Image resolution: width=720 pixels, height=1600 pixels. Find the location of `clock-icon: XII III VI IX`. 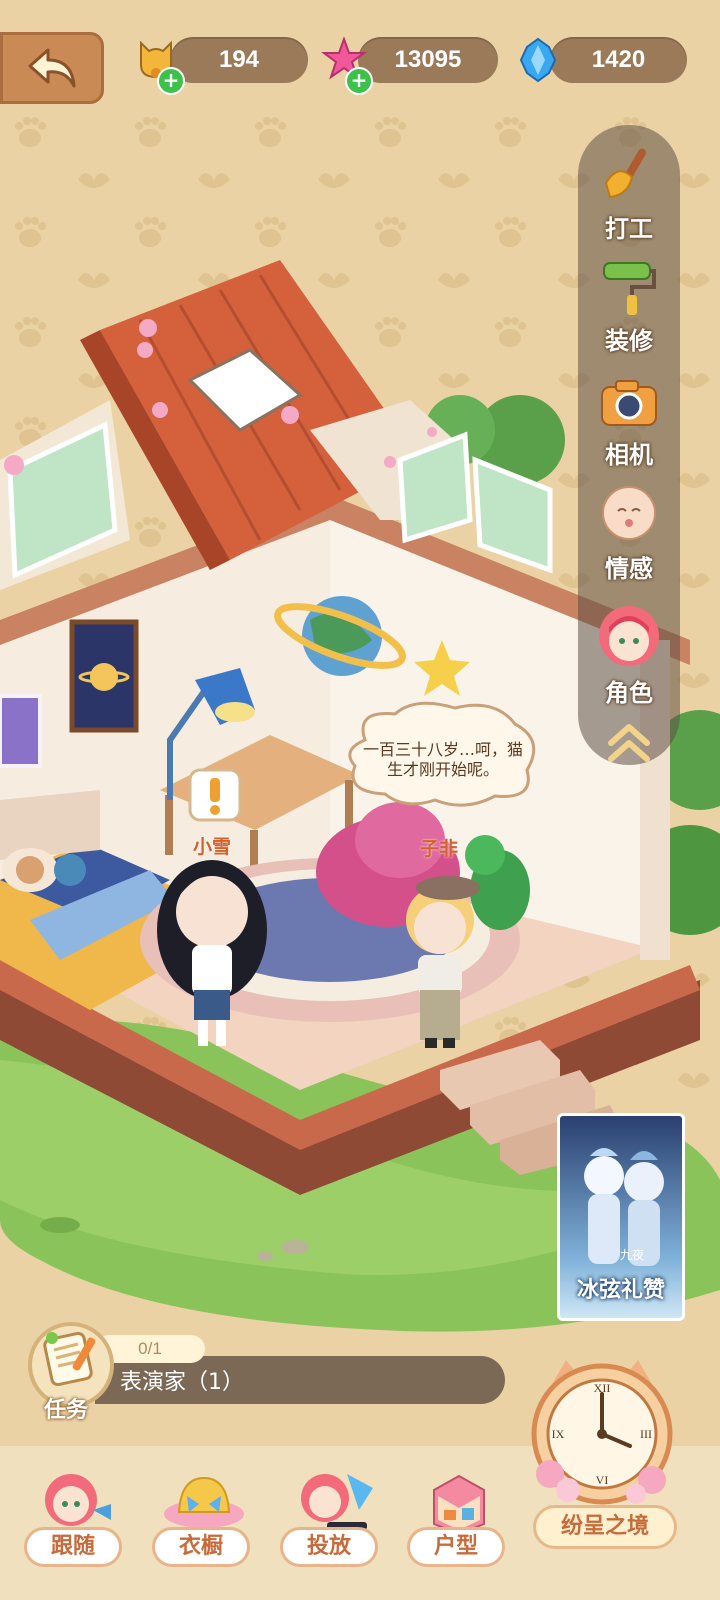

clock-icon: XII III VI IX is located at coordinates (602, 1432).